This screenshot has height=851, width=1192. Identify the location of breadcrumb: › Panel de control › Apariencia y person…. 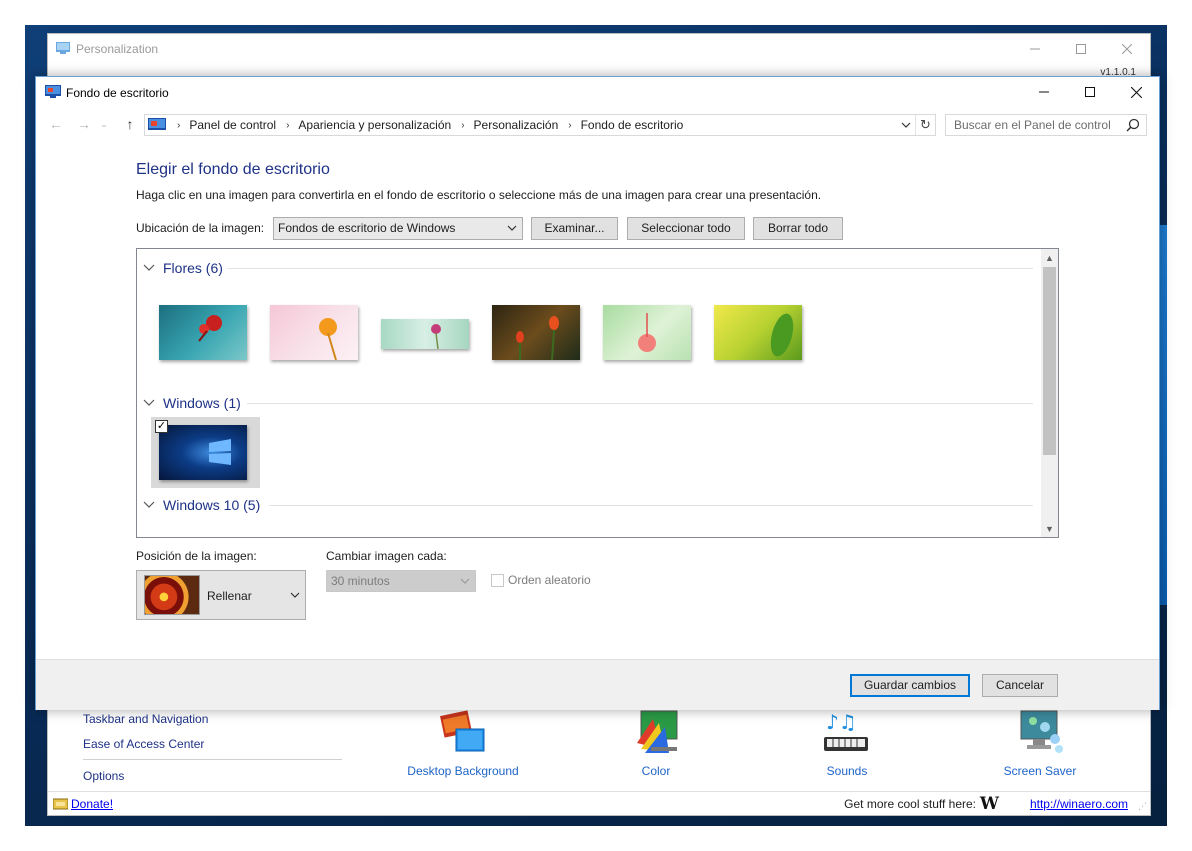
(425, 125).